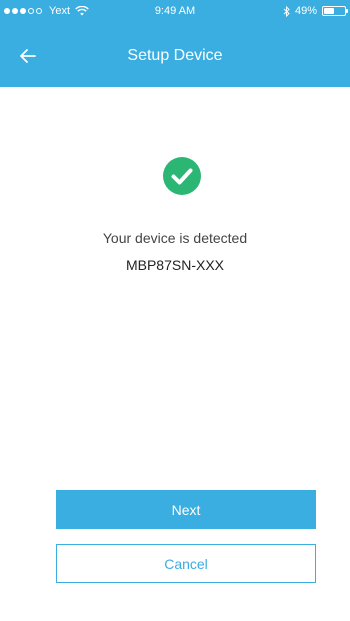  What do you see at coordinates (186, 563) in the screenshot?
I see `cancel-button: Cancel` at bounding box center [186, 563].